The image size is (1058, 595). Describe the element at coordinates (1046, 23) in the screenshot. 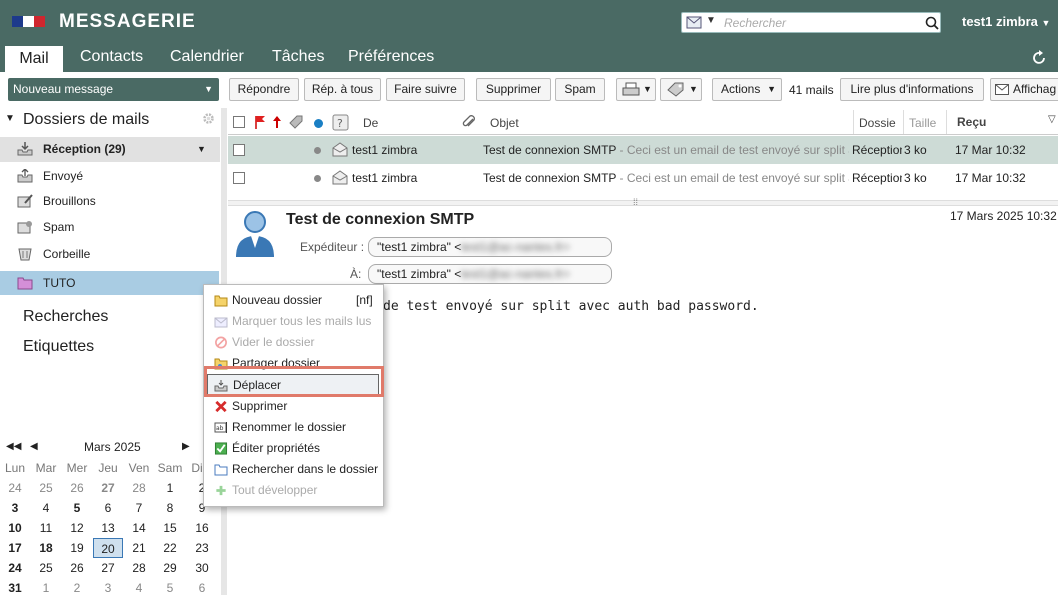

I see `user-menu-chevron-icon: ▼` at that location.